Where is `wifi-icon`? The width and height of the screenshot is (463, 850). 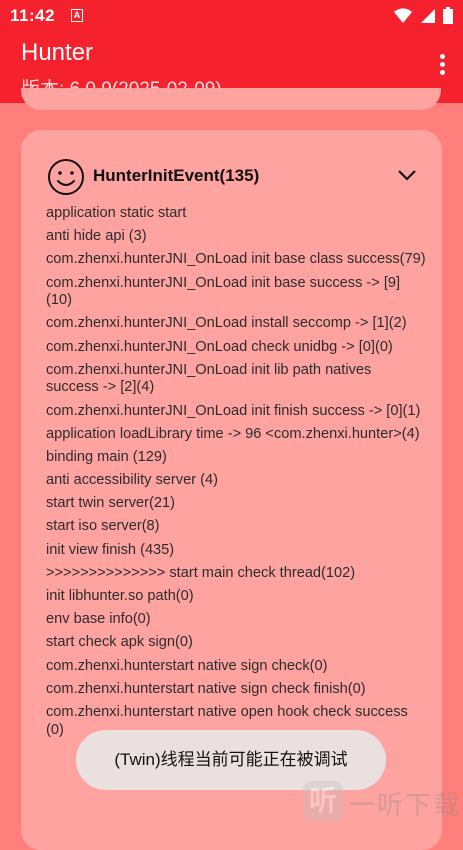 wifi-icon is located at coordinates (403, 15).